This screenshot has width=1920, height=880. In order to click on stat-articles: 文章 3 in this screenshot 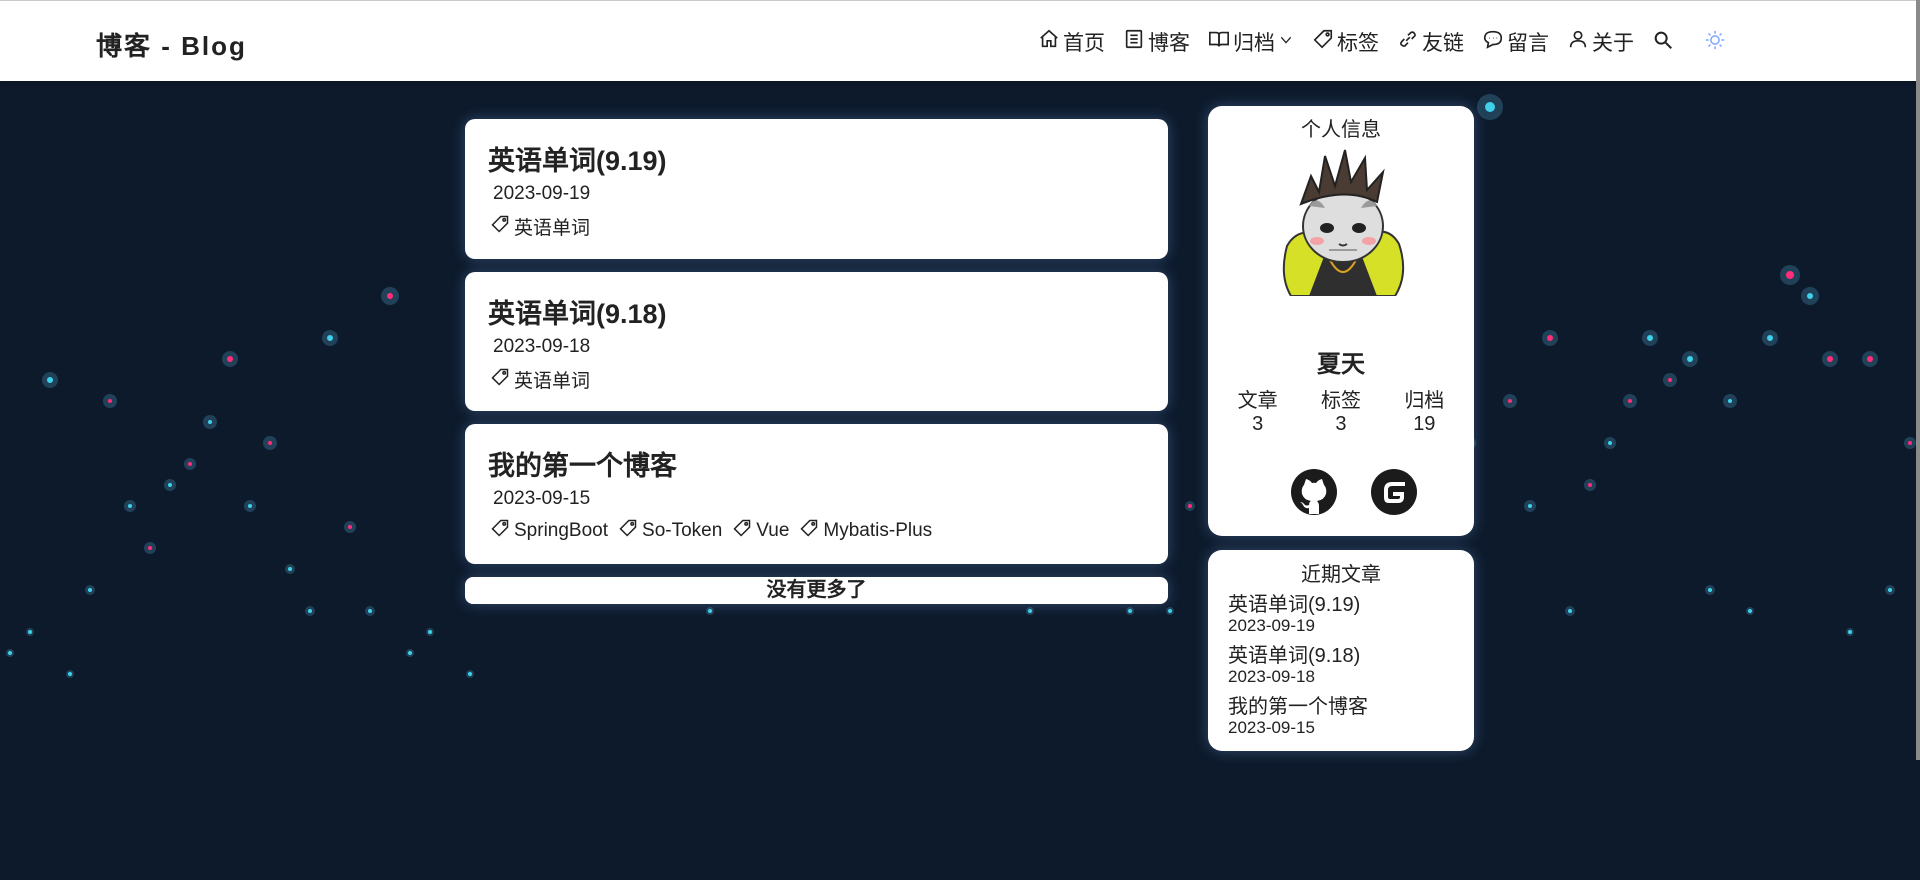, I will do `click(1258, 413)`.